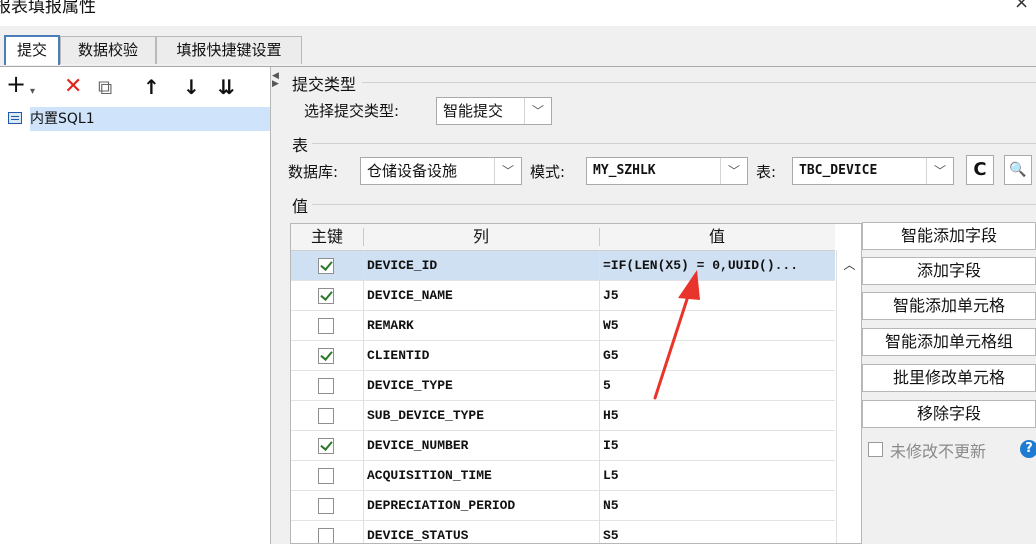 This screenshot has width=1036, height=544. I want to click on value-cell: W5, so click(718, 326).